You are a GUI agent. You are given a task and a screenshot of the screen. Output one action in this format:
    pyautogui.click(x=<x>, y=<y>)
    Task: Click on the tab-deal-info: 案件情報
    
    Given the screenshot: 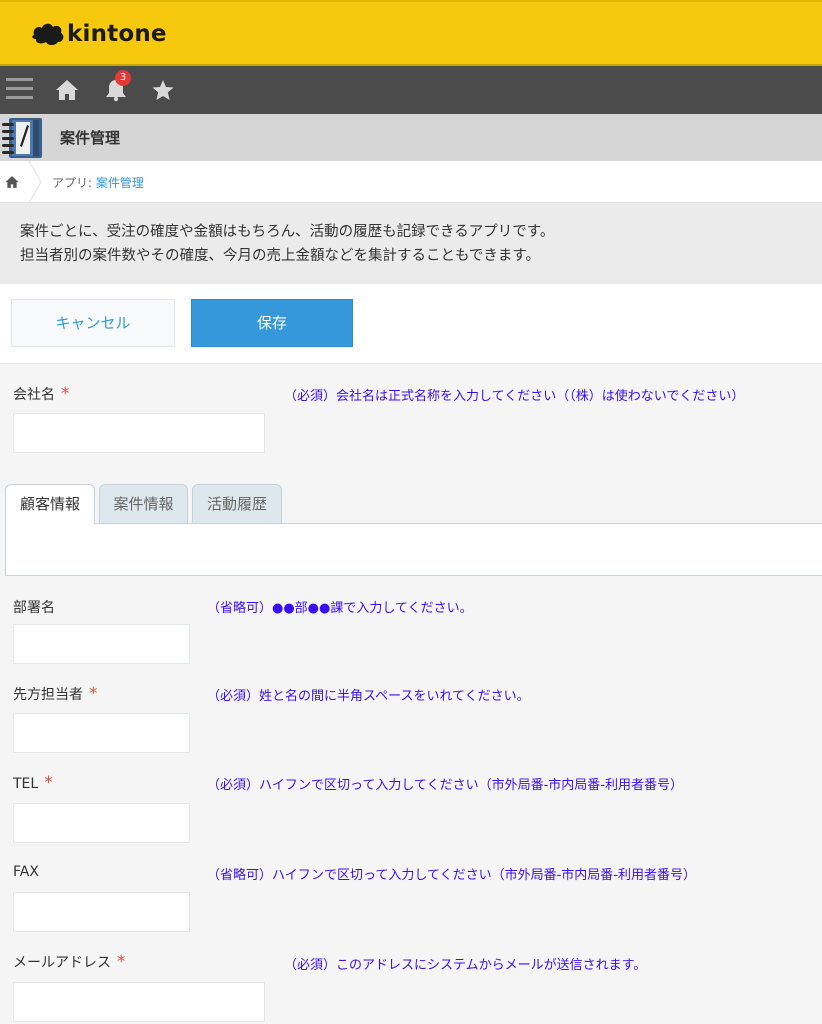 What is the action you would take?
    pyautogui.click(x=143, y=503)
    